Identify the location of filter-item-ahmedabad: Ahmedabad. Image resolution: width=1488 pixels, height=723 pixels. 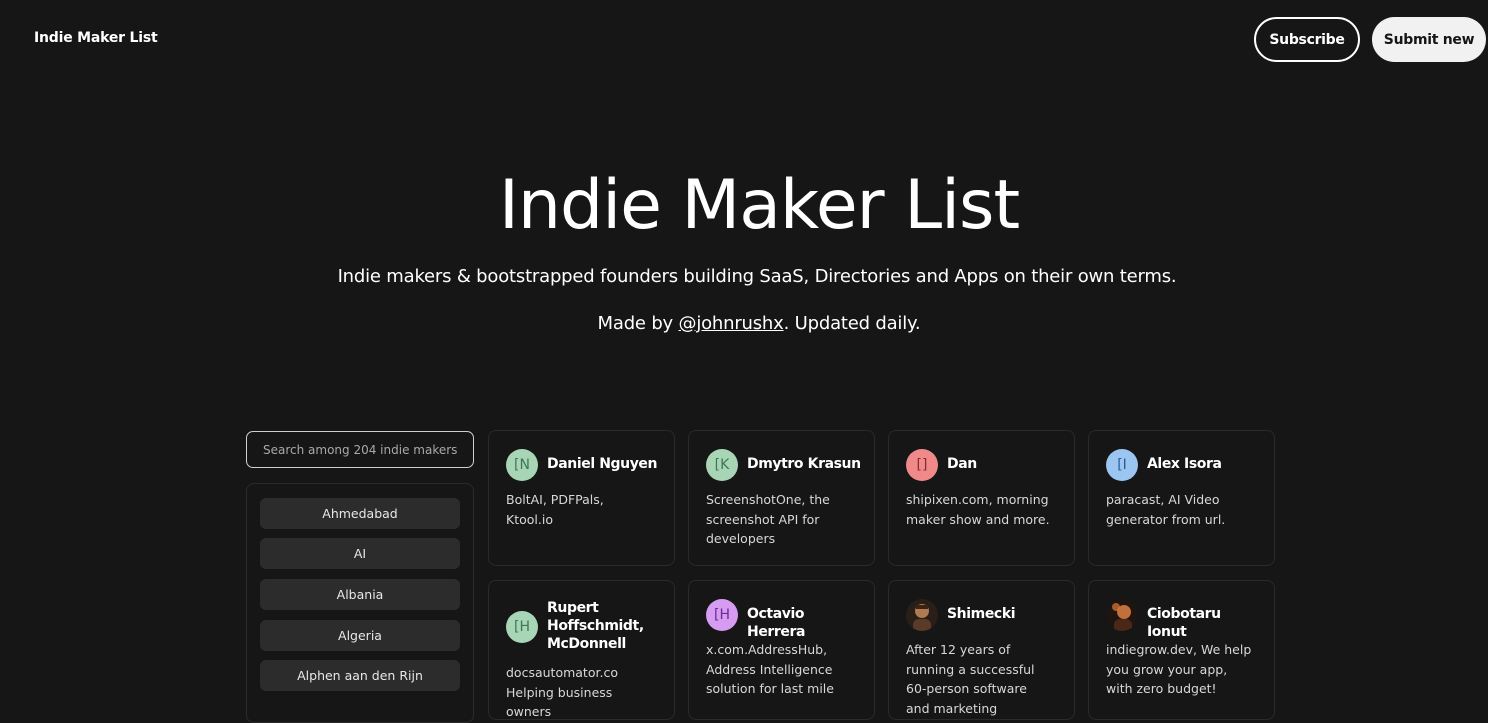
(360, 513).